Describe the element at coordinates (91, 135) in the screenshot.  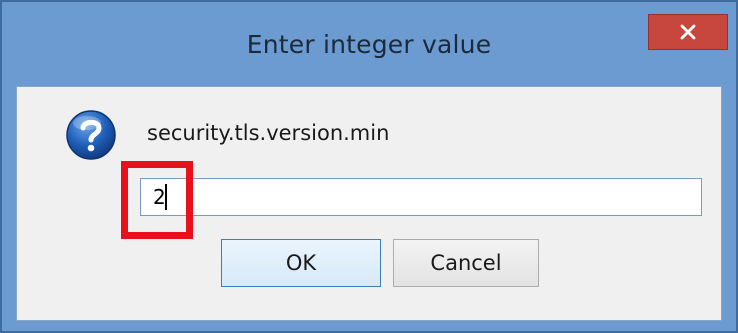
I see `question-icon` at that location.